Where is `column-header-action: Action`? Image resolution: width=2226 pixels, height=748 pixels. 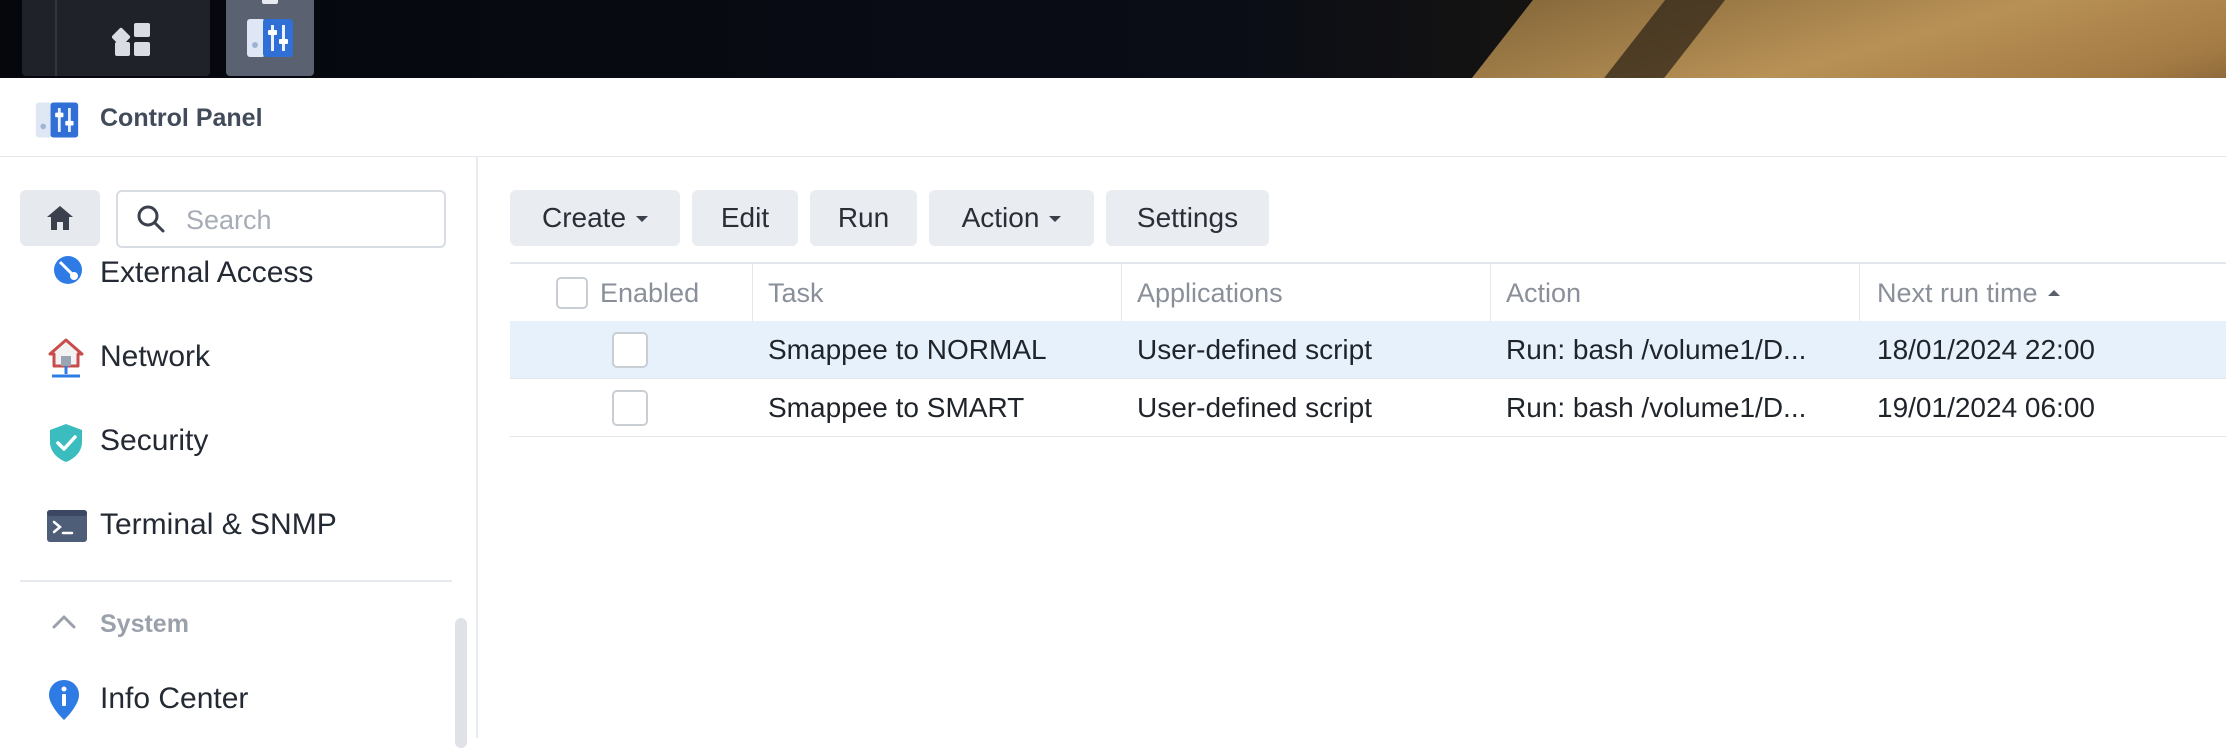
column-header-action: Action is located at coordinates (1675, 293).